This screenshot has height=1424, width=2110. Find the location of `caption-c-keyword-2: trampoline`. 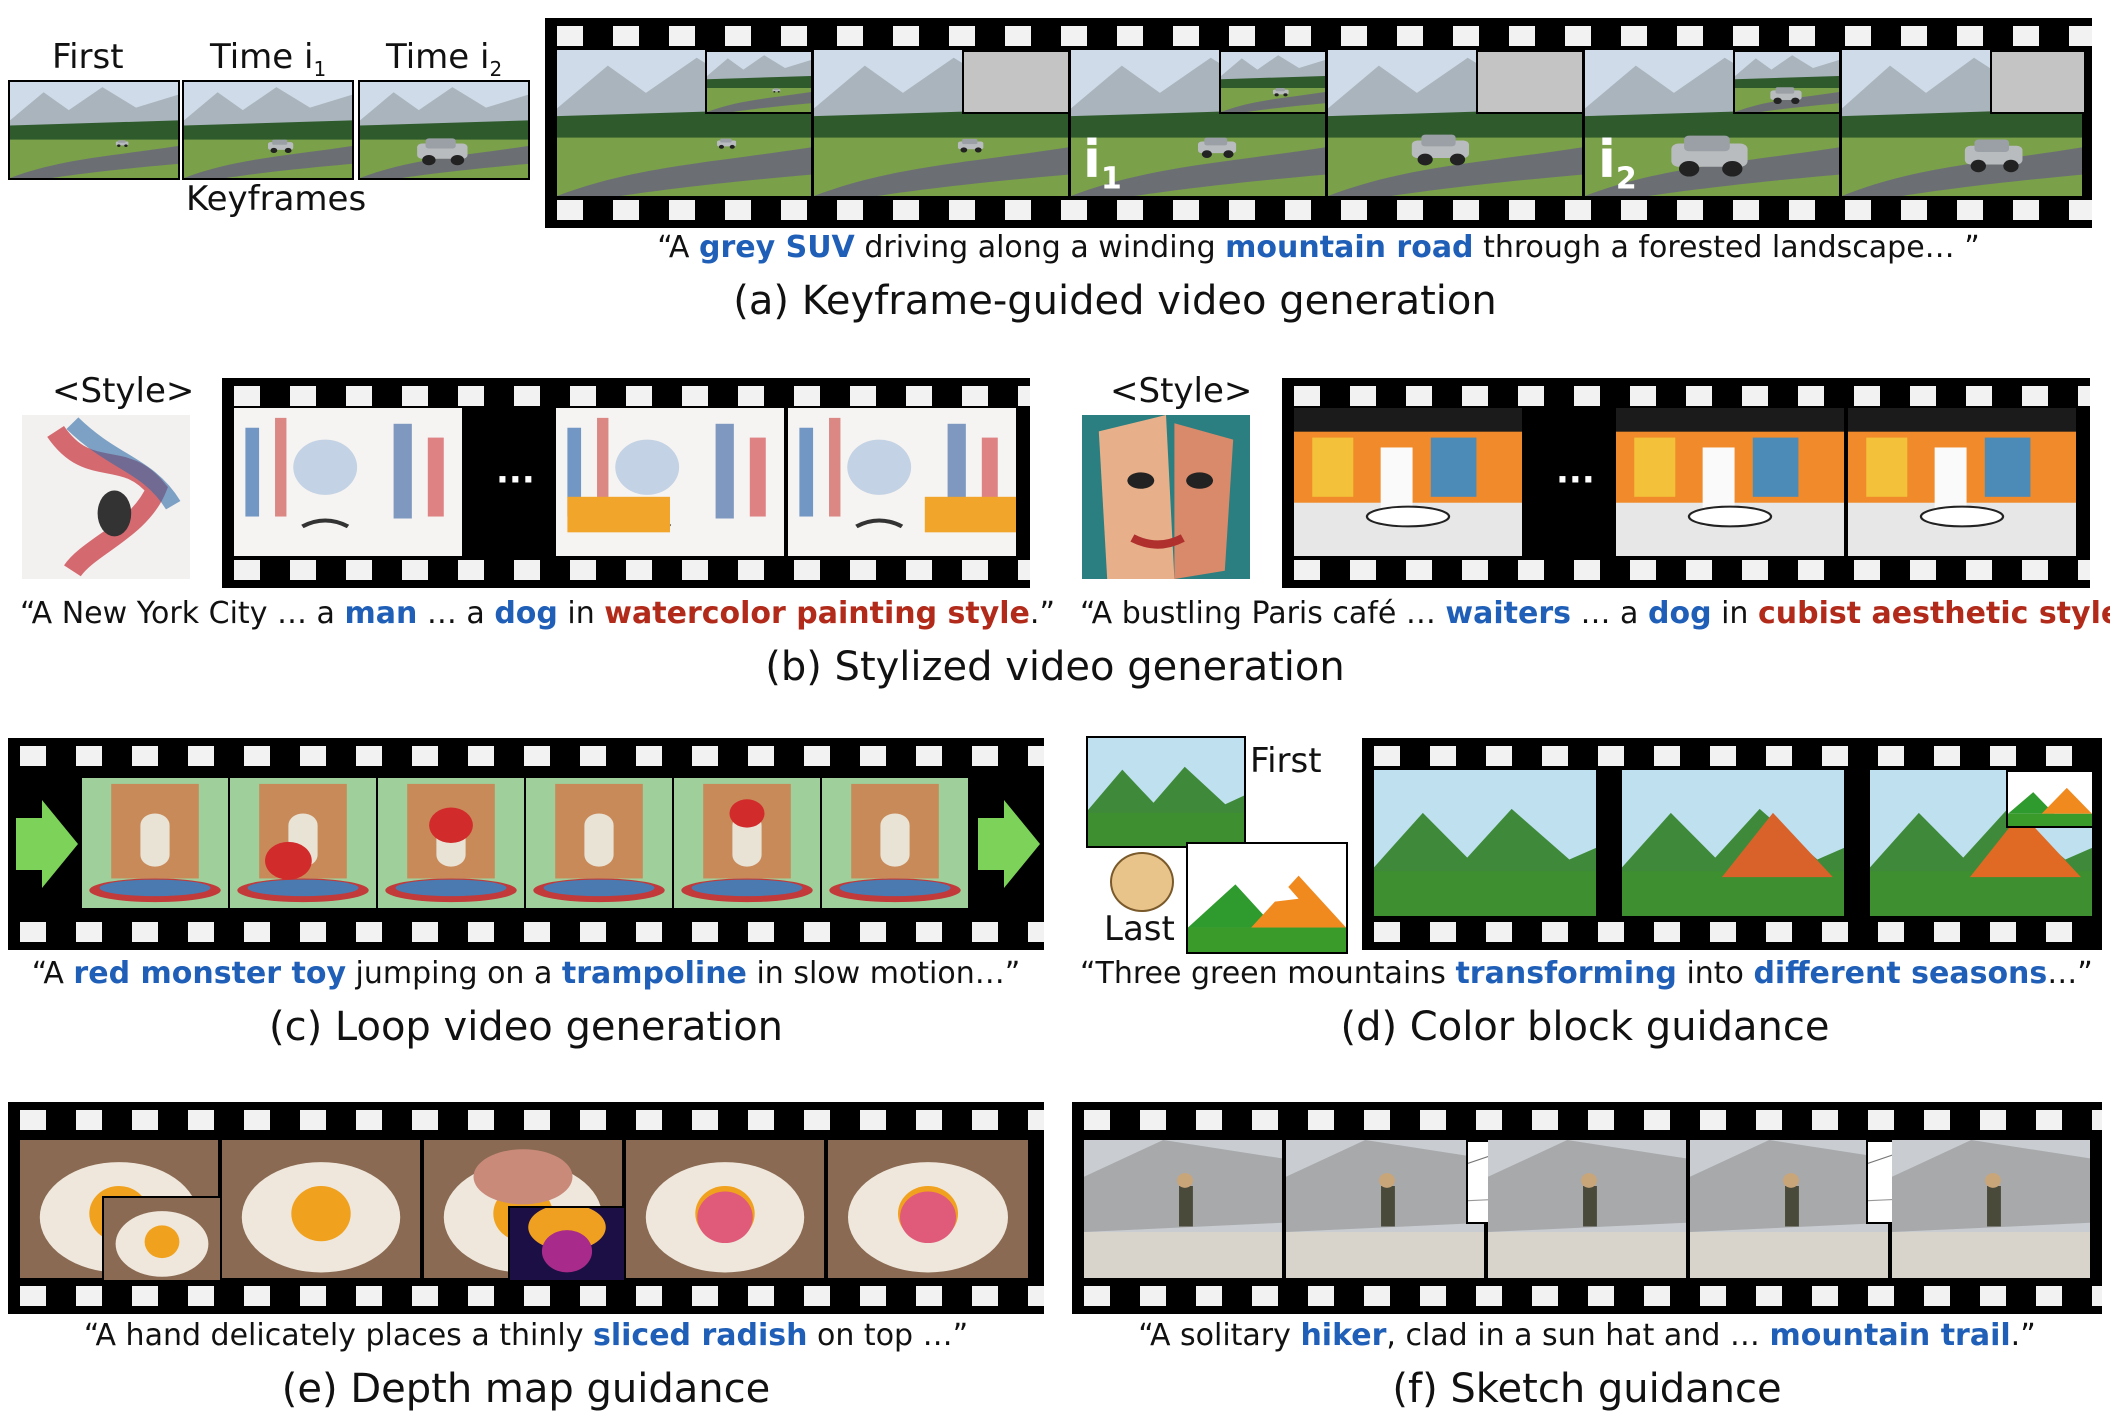

caption-c-keyword-2: trampoline is located at coordinates (654, 973).